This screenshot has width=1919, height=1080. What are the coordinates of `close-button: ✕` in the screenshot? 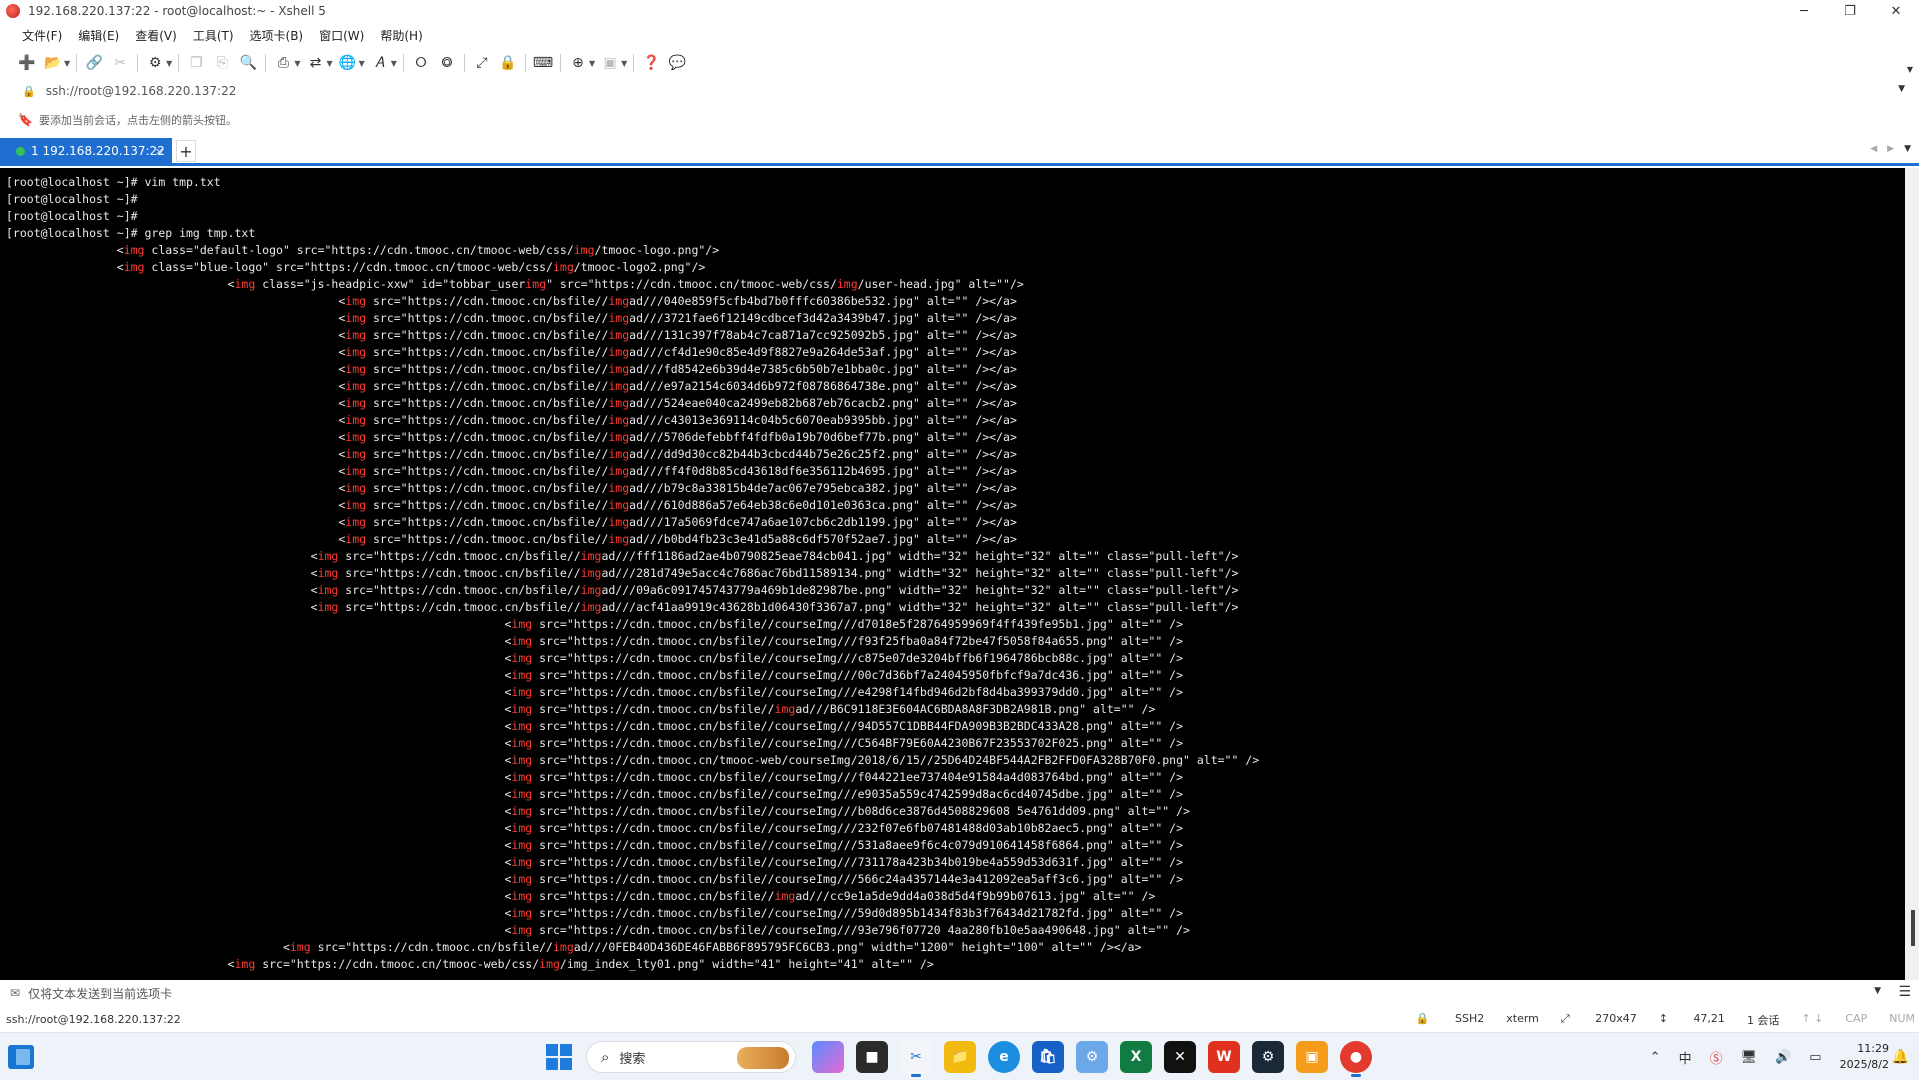 It's located at (1896, 11).